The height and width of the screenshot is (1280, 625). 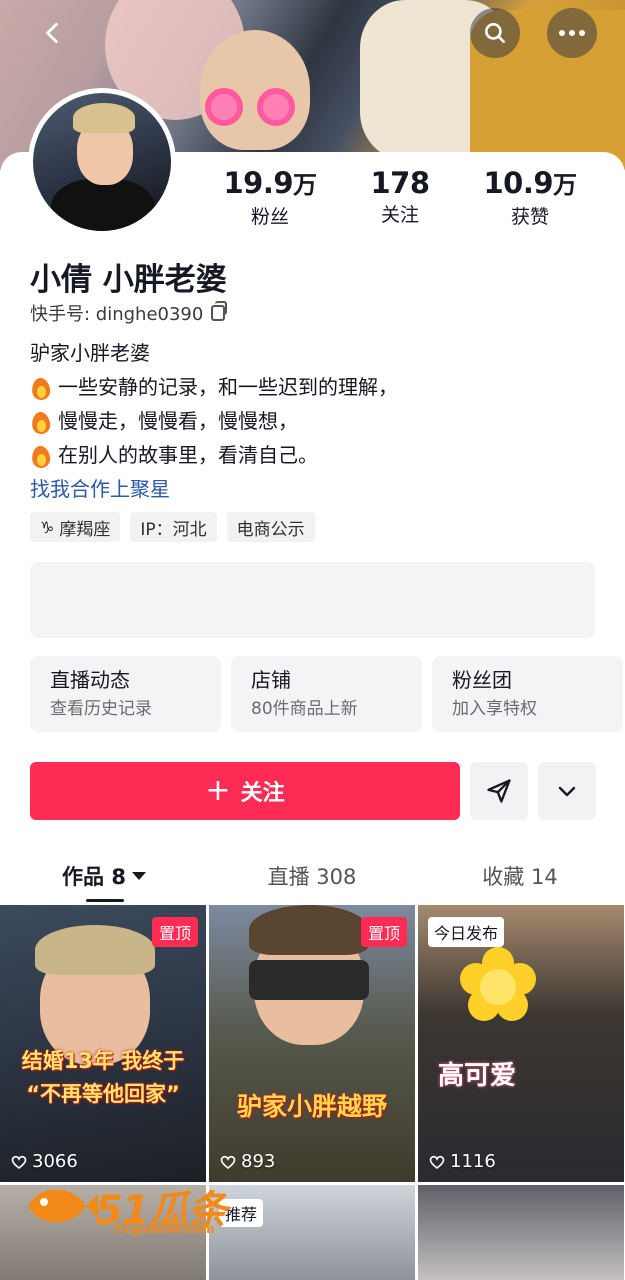 What do you see at coordinates (219, 311) in the screenshot?
I see `copy-icon` at bounding box center [219, 311].